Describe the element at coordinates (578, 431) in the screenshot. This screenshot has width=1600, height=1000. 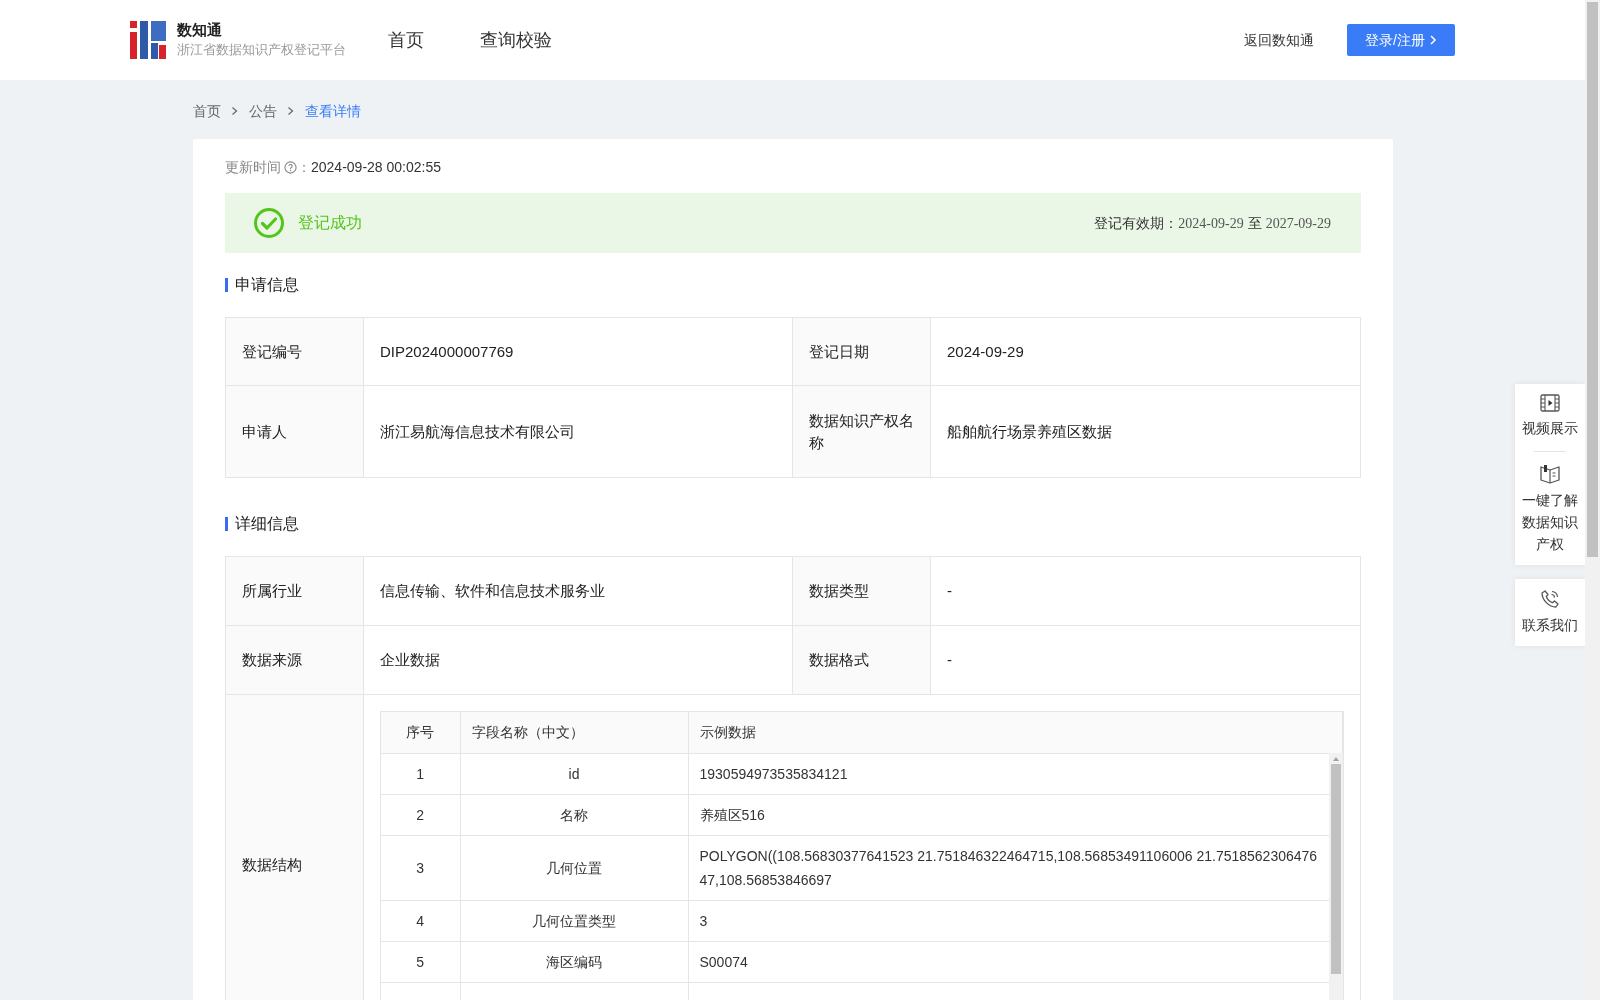
I see `field-value: 浙江易航海信息技术有限公司` at that location.